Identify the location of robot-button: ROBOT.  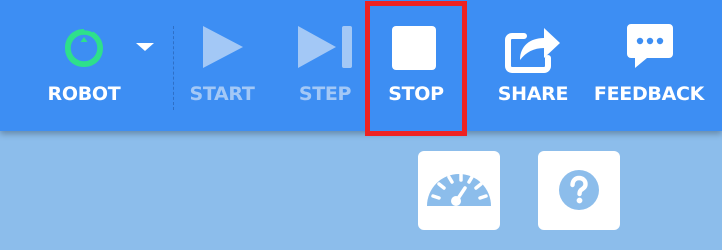
(84, 65).